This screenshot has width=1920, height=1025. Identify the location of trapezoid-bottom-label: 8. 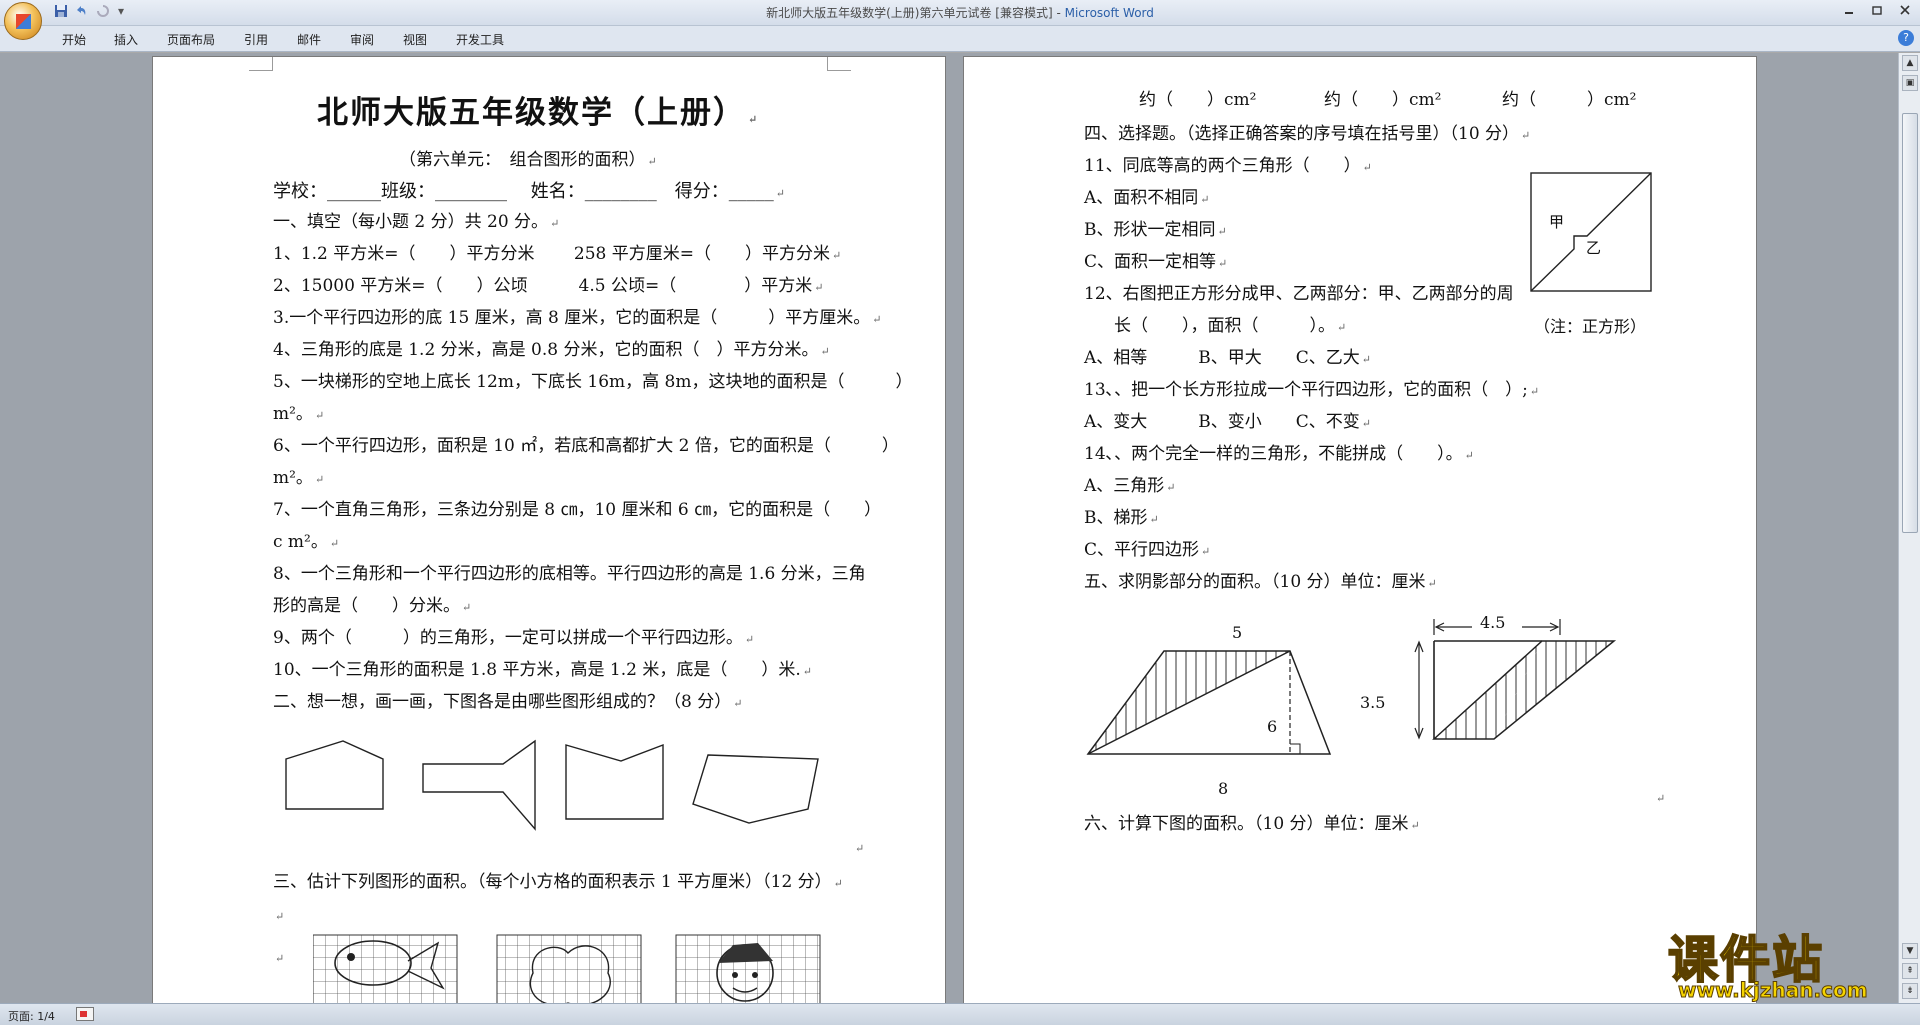
(1223, 788).